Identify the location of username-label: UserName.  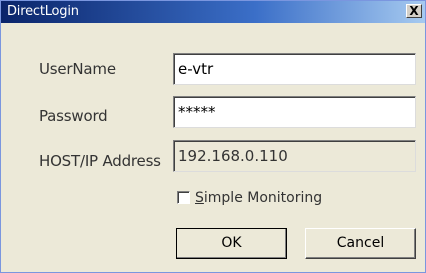
(77, 69).